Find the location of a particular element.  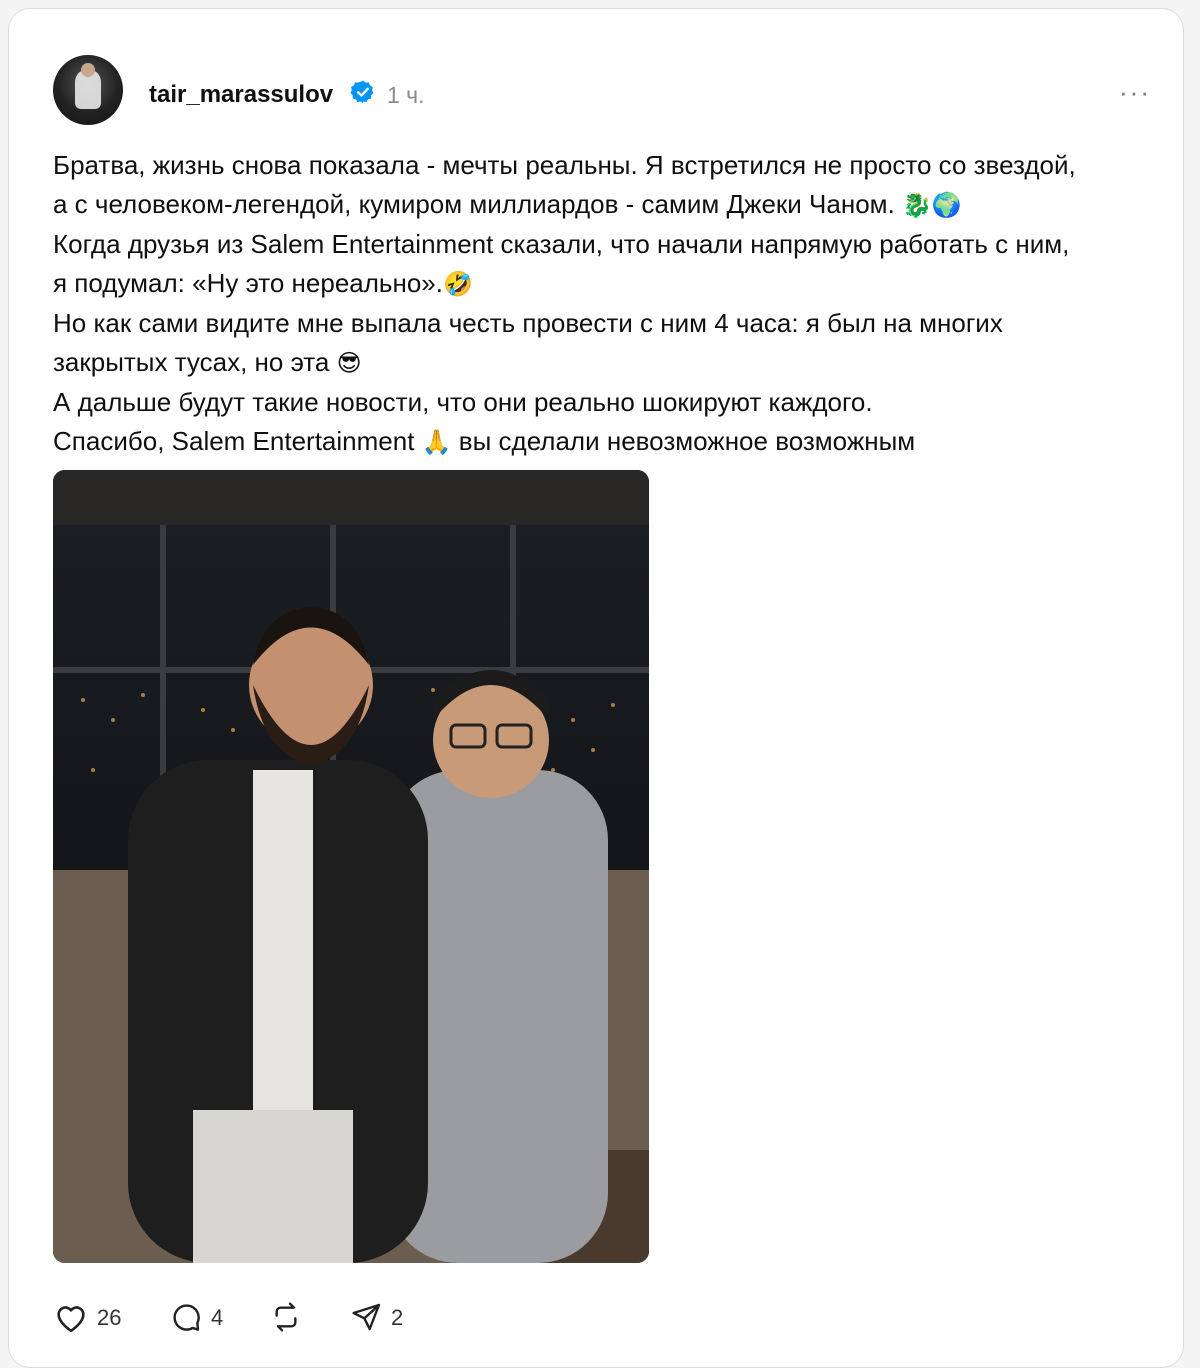

verified-badge-icon is located at coordinates (362, 92).